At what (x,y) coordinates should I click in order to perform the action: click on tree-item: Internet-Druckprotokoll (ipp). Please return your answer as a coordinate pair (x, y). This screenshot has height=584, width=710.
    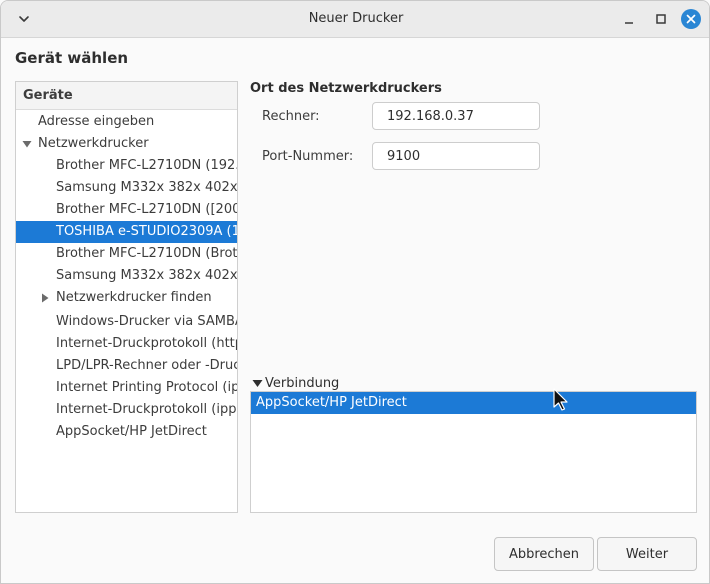
    Looking at the image, I should click on (126, 410).